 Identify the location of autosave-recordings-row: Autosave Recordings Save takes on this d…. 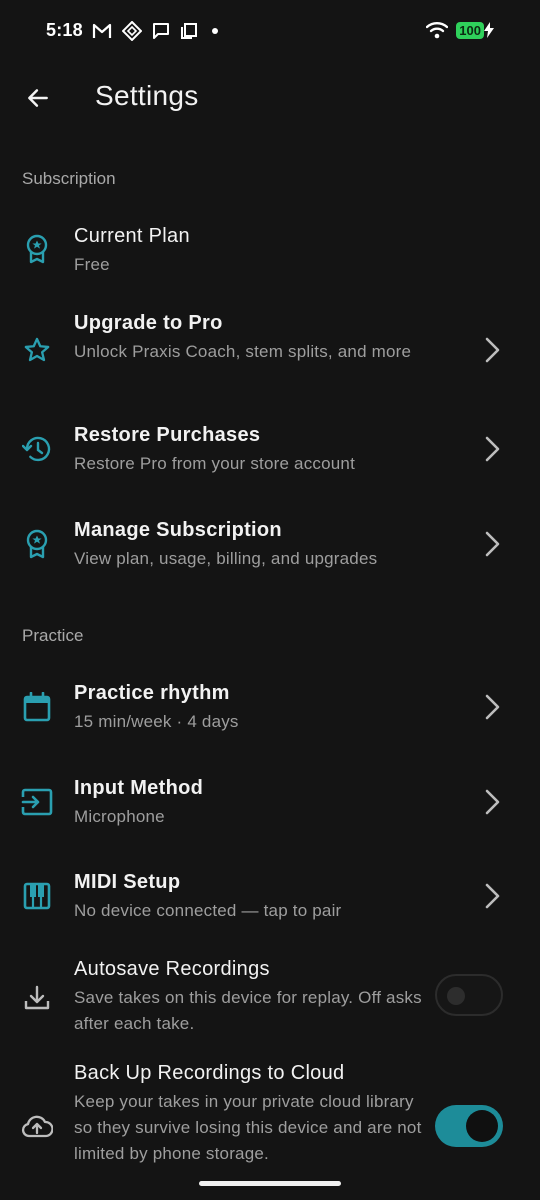
(270, 996).